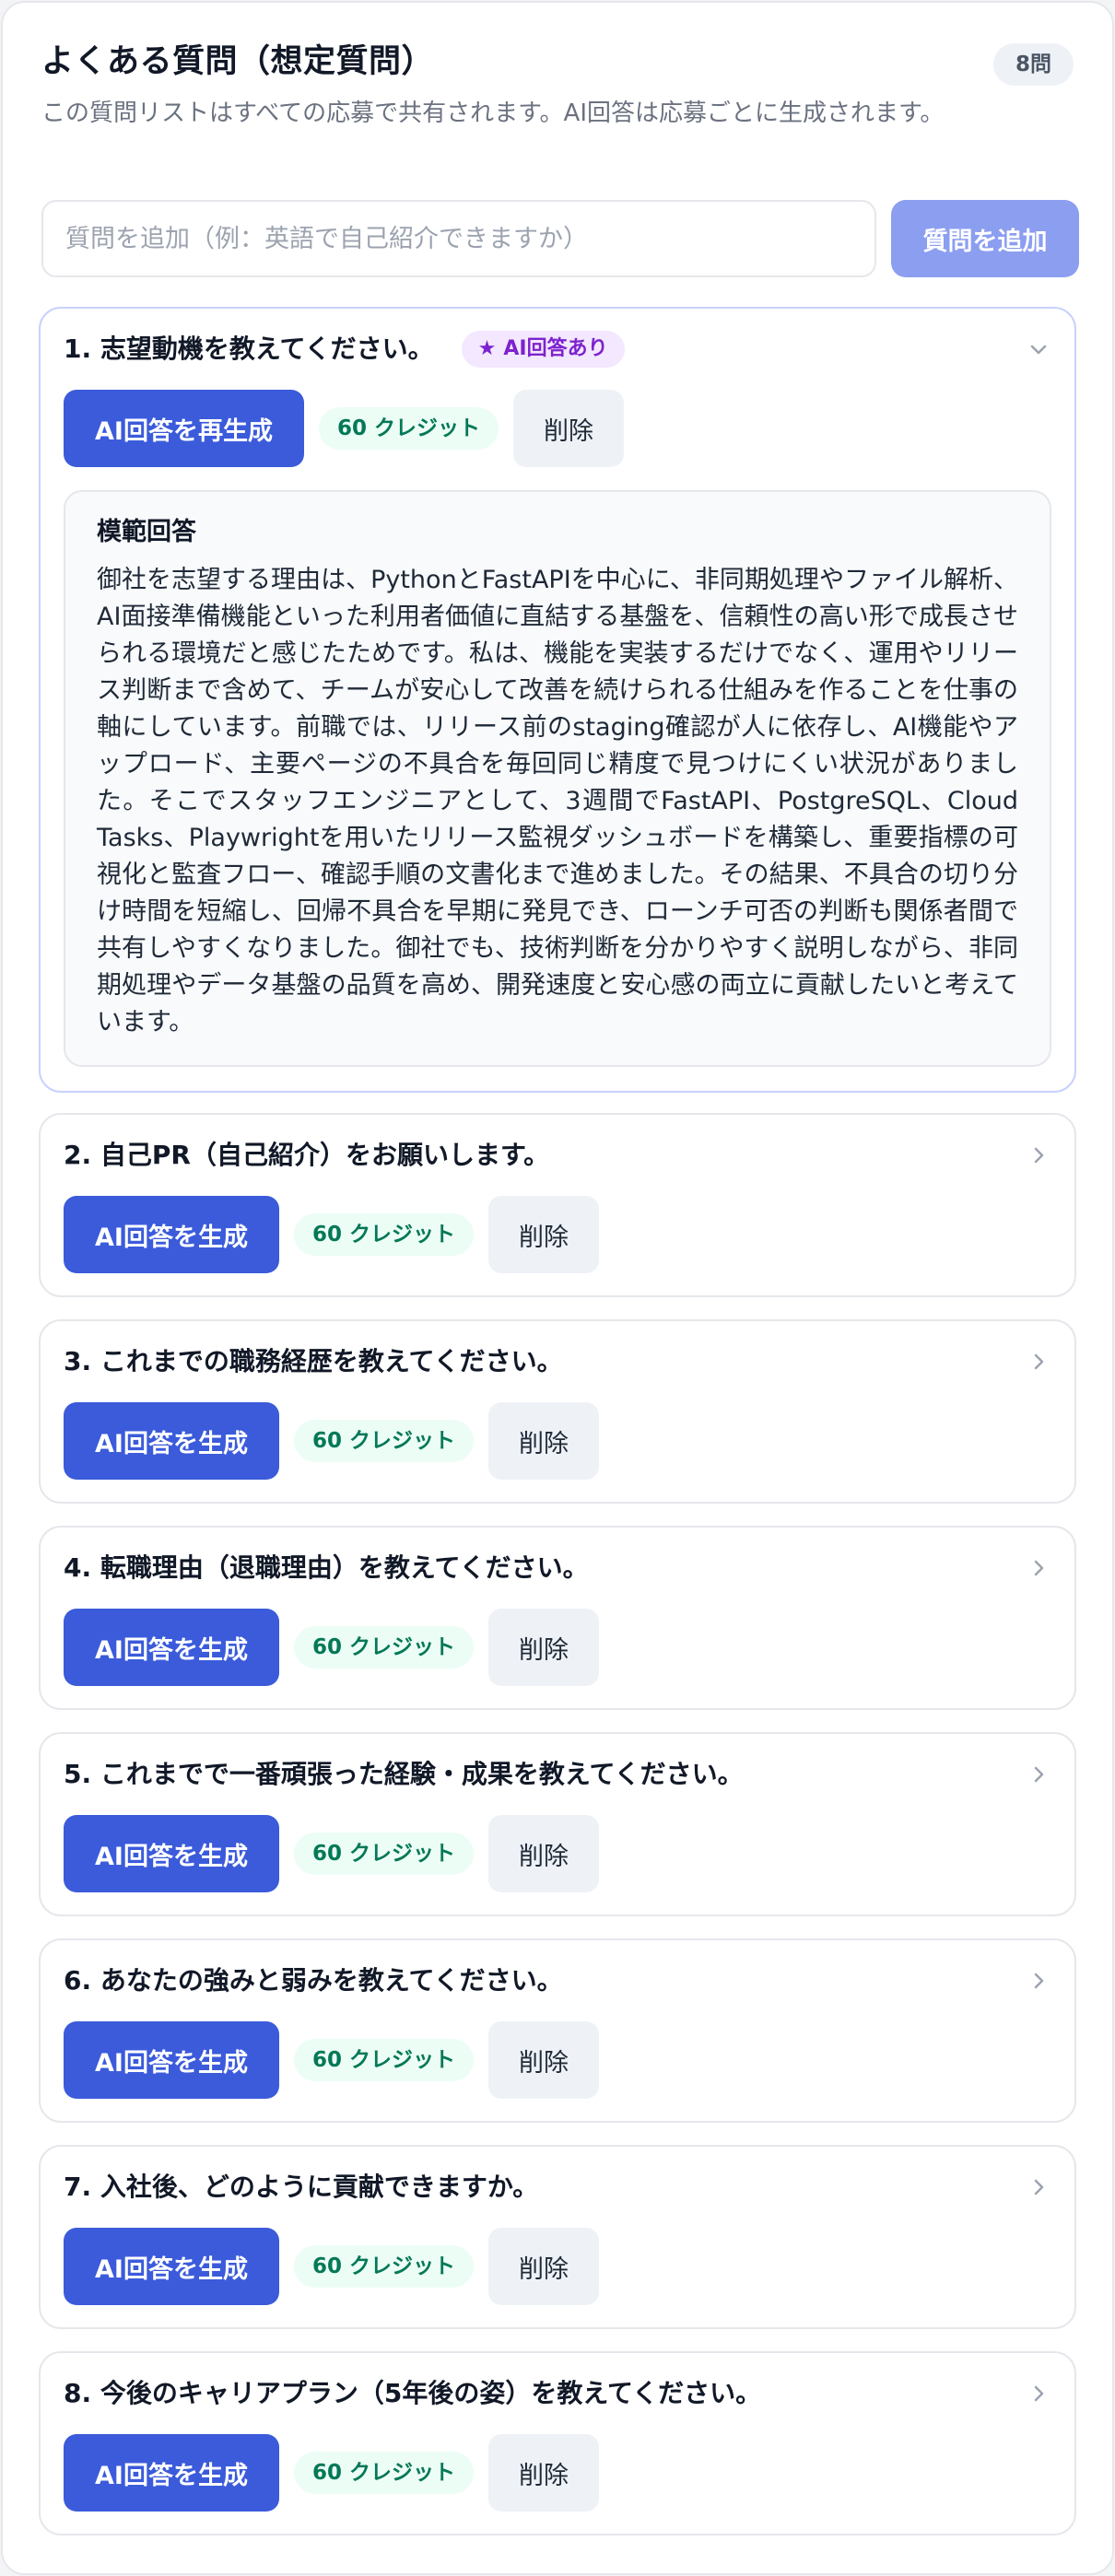  I want to click on chevron-down-icon, so click(1039, 349).